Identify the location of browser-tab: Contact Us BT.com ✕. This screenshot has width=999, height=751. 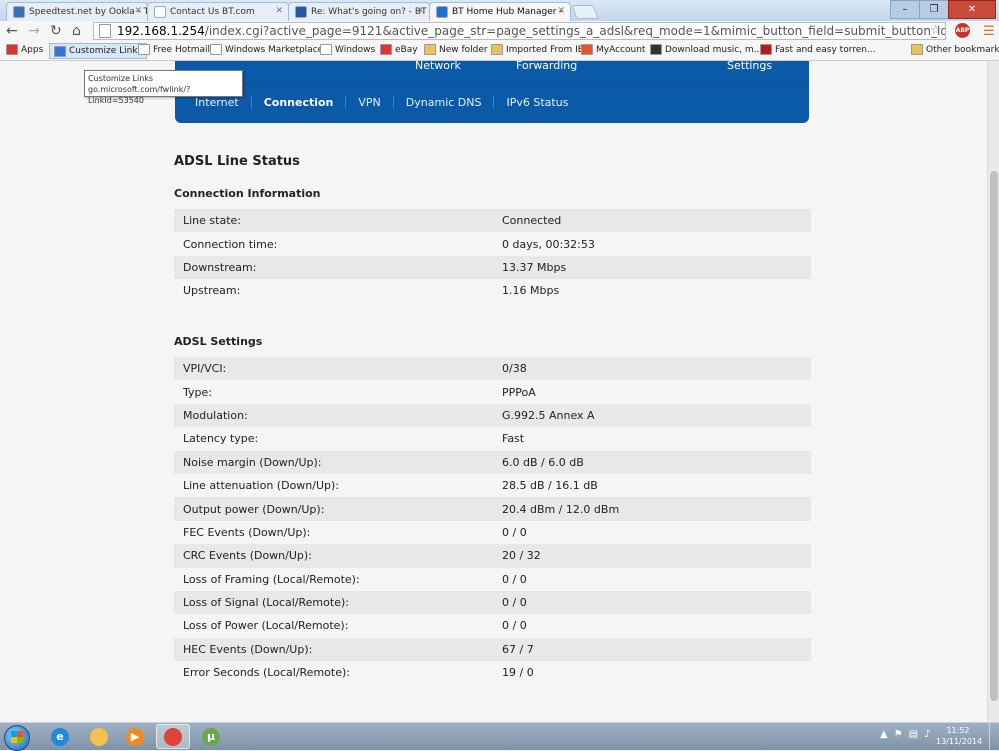
(218, 11).